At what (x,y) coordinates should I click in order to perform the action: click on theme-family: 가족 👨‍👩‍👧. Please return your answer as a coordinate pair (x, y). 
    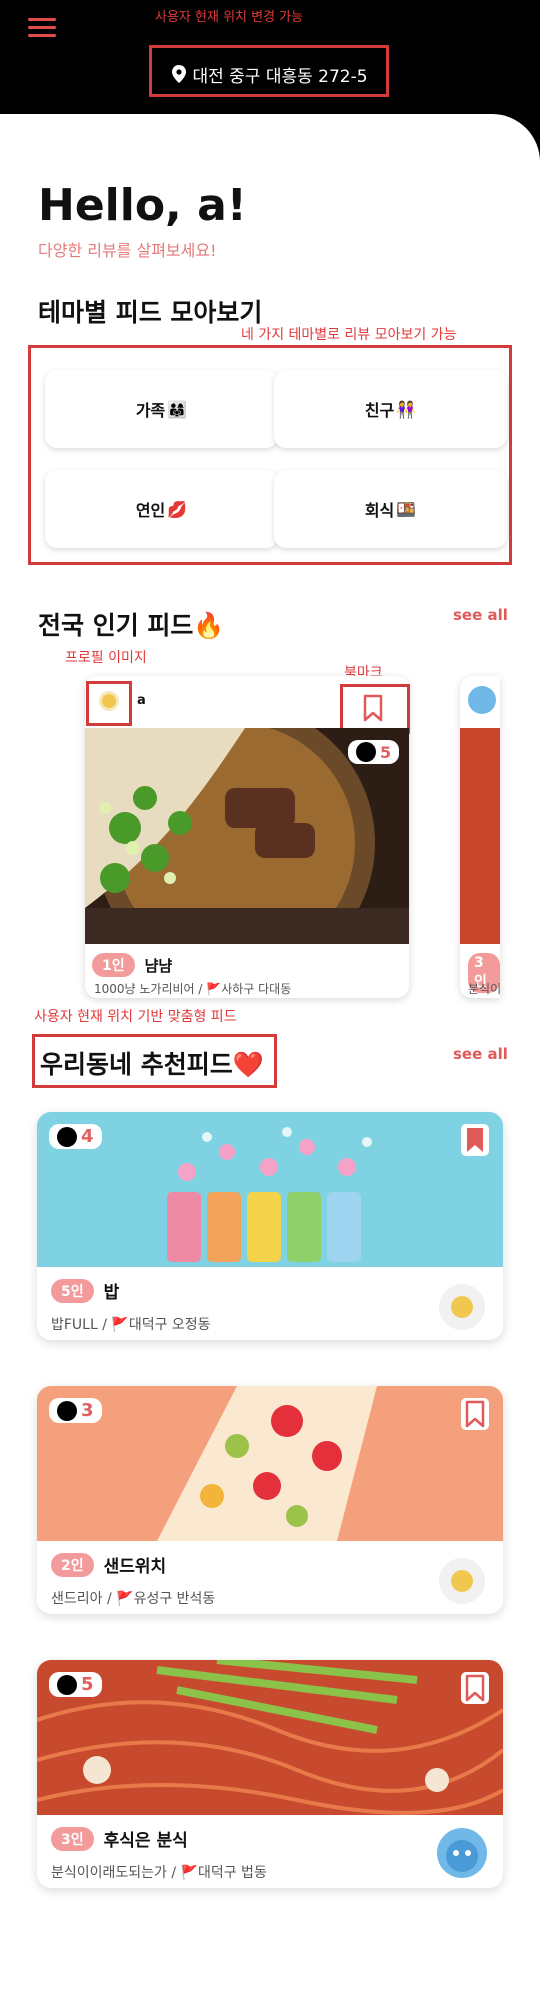
    Looking at the image, I should click on (161, 409).